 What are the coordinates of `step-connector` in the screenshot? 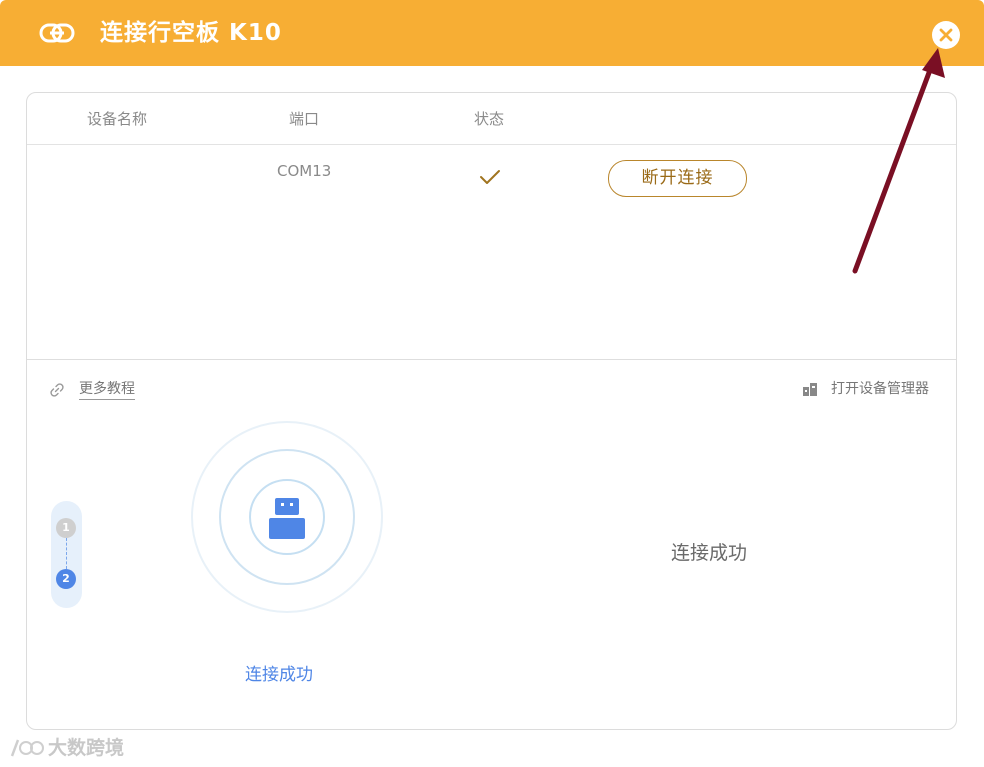 It's located at (66, 553).